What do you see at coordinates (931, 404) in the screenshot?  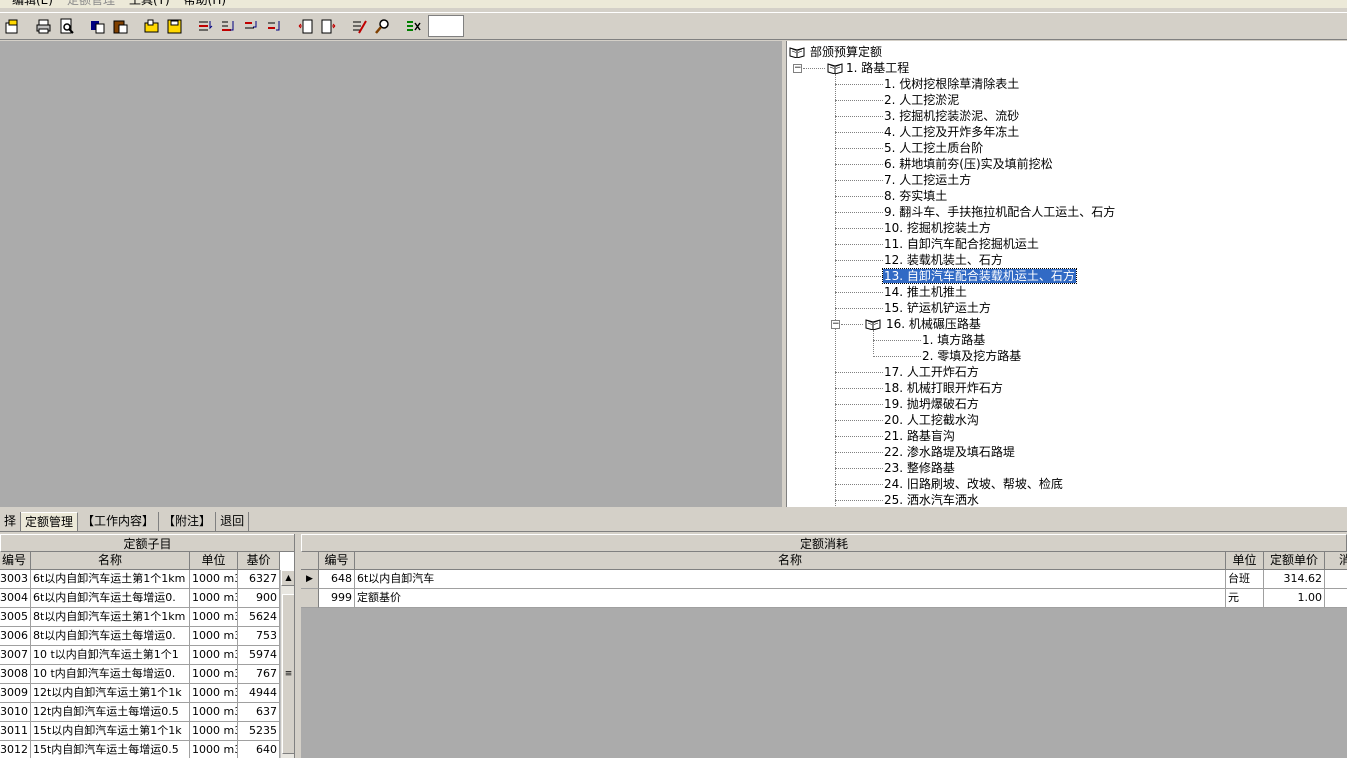 I see `tree-node-item: 19. 抛坍爆破石方` at bounding box center [931, 404].